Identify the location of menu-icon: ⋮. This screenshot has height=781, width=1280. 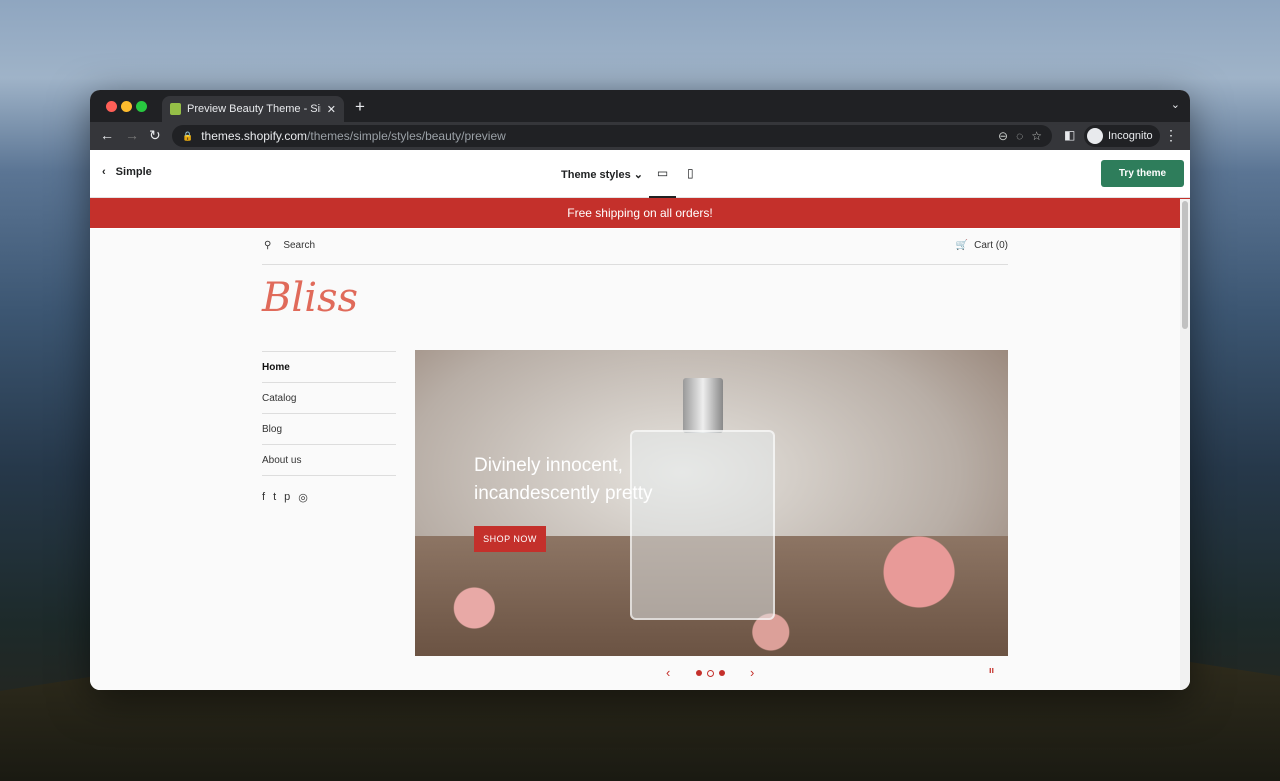
(1171, 135).